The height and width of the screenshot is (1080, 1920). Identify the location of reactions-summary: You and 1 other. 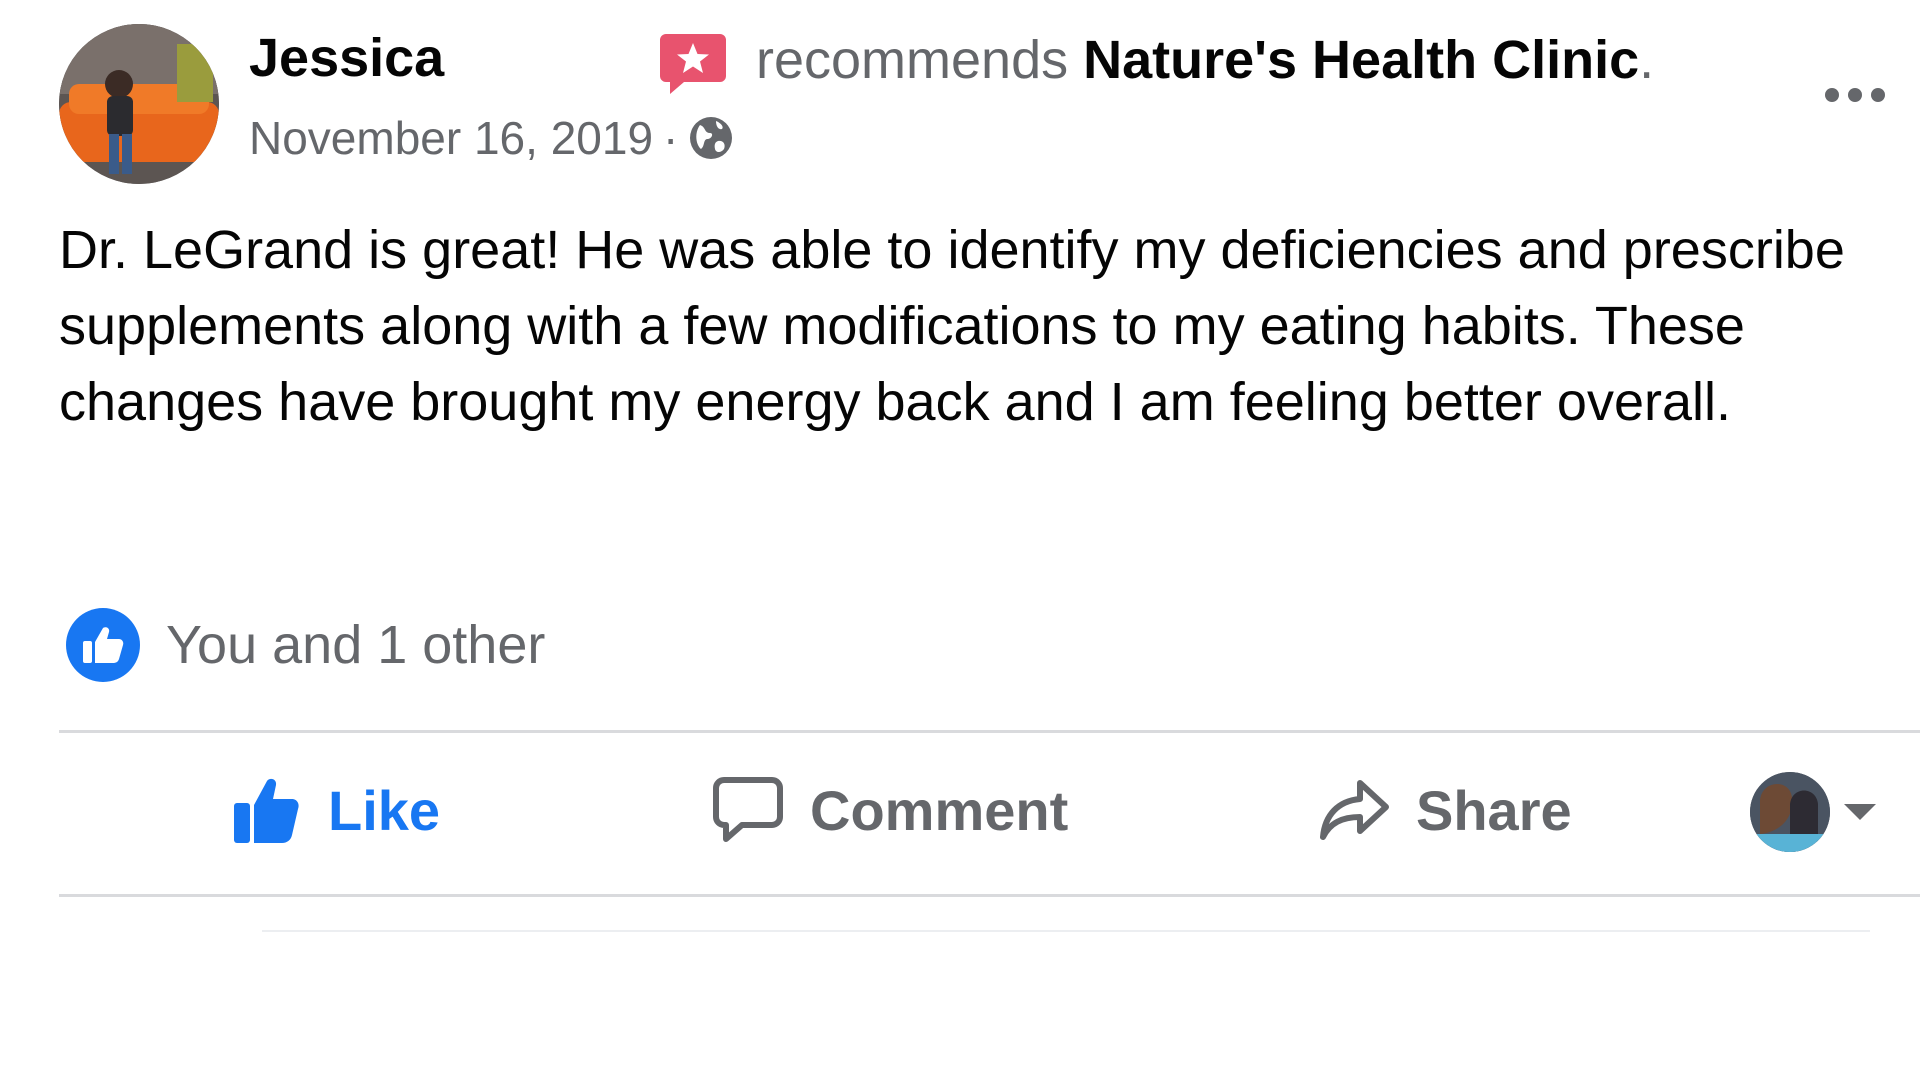
(305, 645).